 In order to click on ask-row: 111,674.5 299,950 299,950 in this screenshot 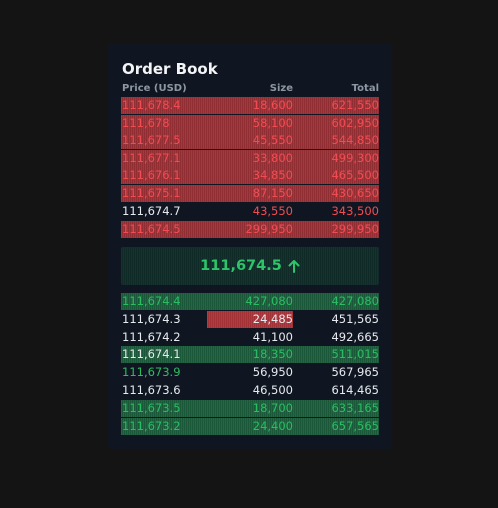, I will do `click(250, 229)`.